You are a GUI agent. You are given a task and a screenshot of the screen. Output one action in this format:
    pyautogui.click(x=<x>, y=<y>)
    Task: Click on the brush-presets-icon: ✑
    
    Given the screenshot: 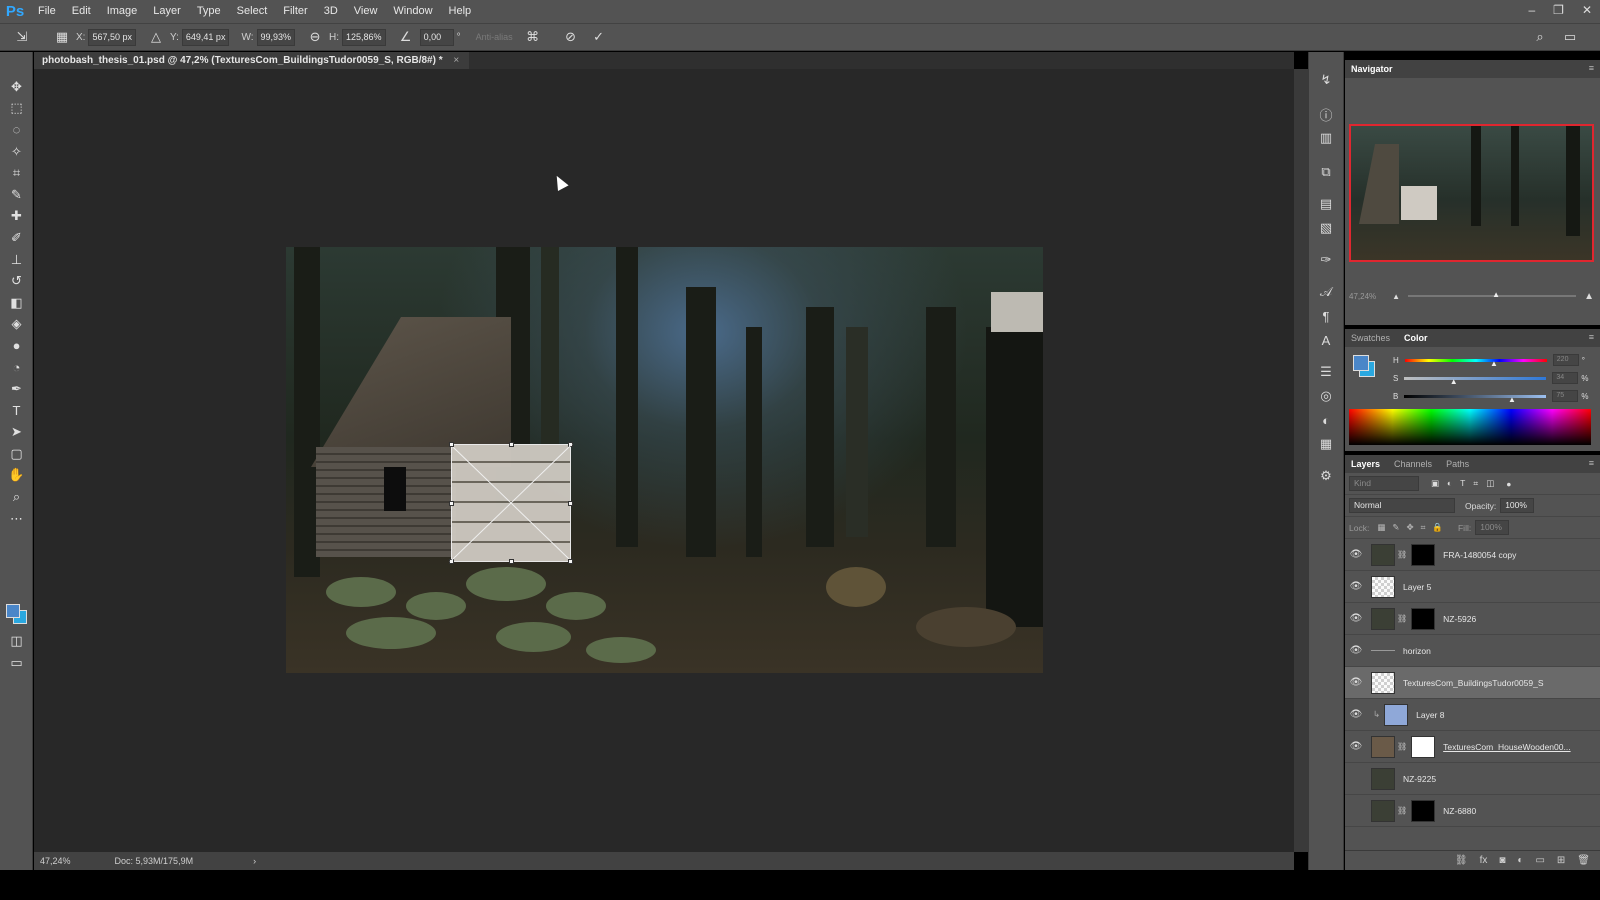 What is the action you would take?
    pyautogui.click(x=1326, y=260)
    